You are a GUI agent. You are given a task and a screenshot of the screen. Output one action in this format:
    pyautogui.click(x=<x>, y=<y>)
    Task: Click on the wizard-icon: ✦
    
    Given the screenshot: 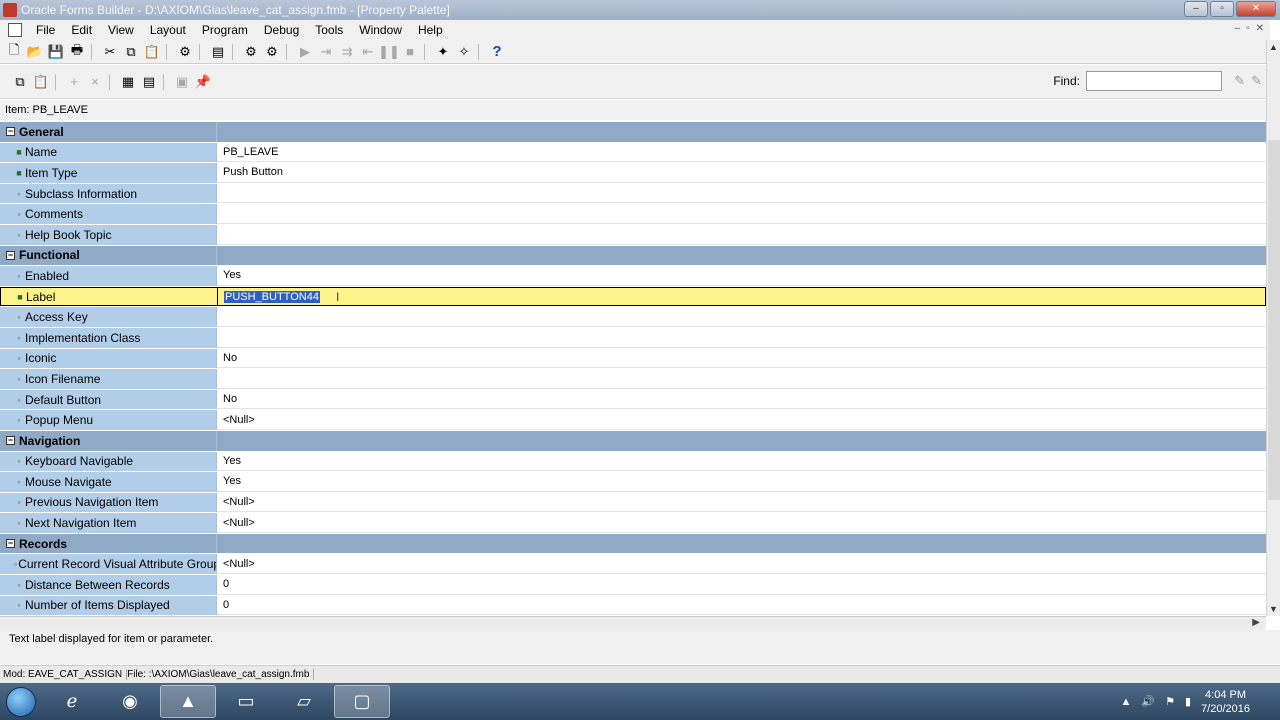 What is the action you would take?
    pyautogui.click(x=443, y=52)
    